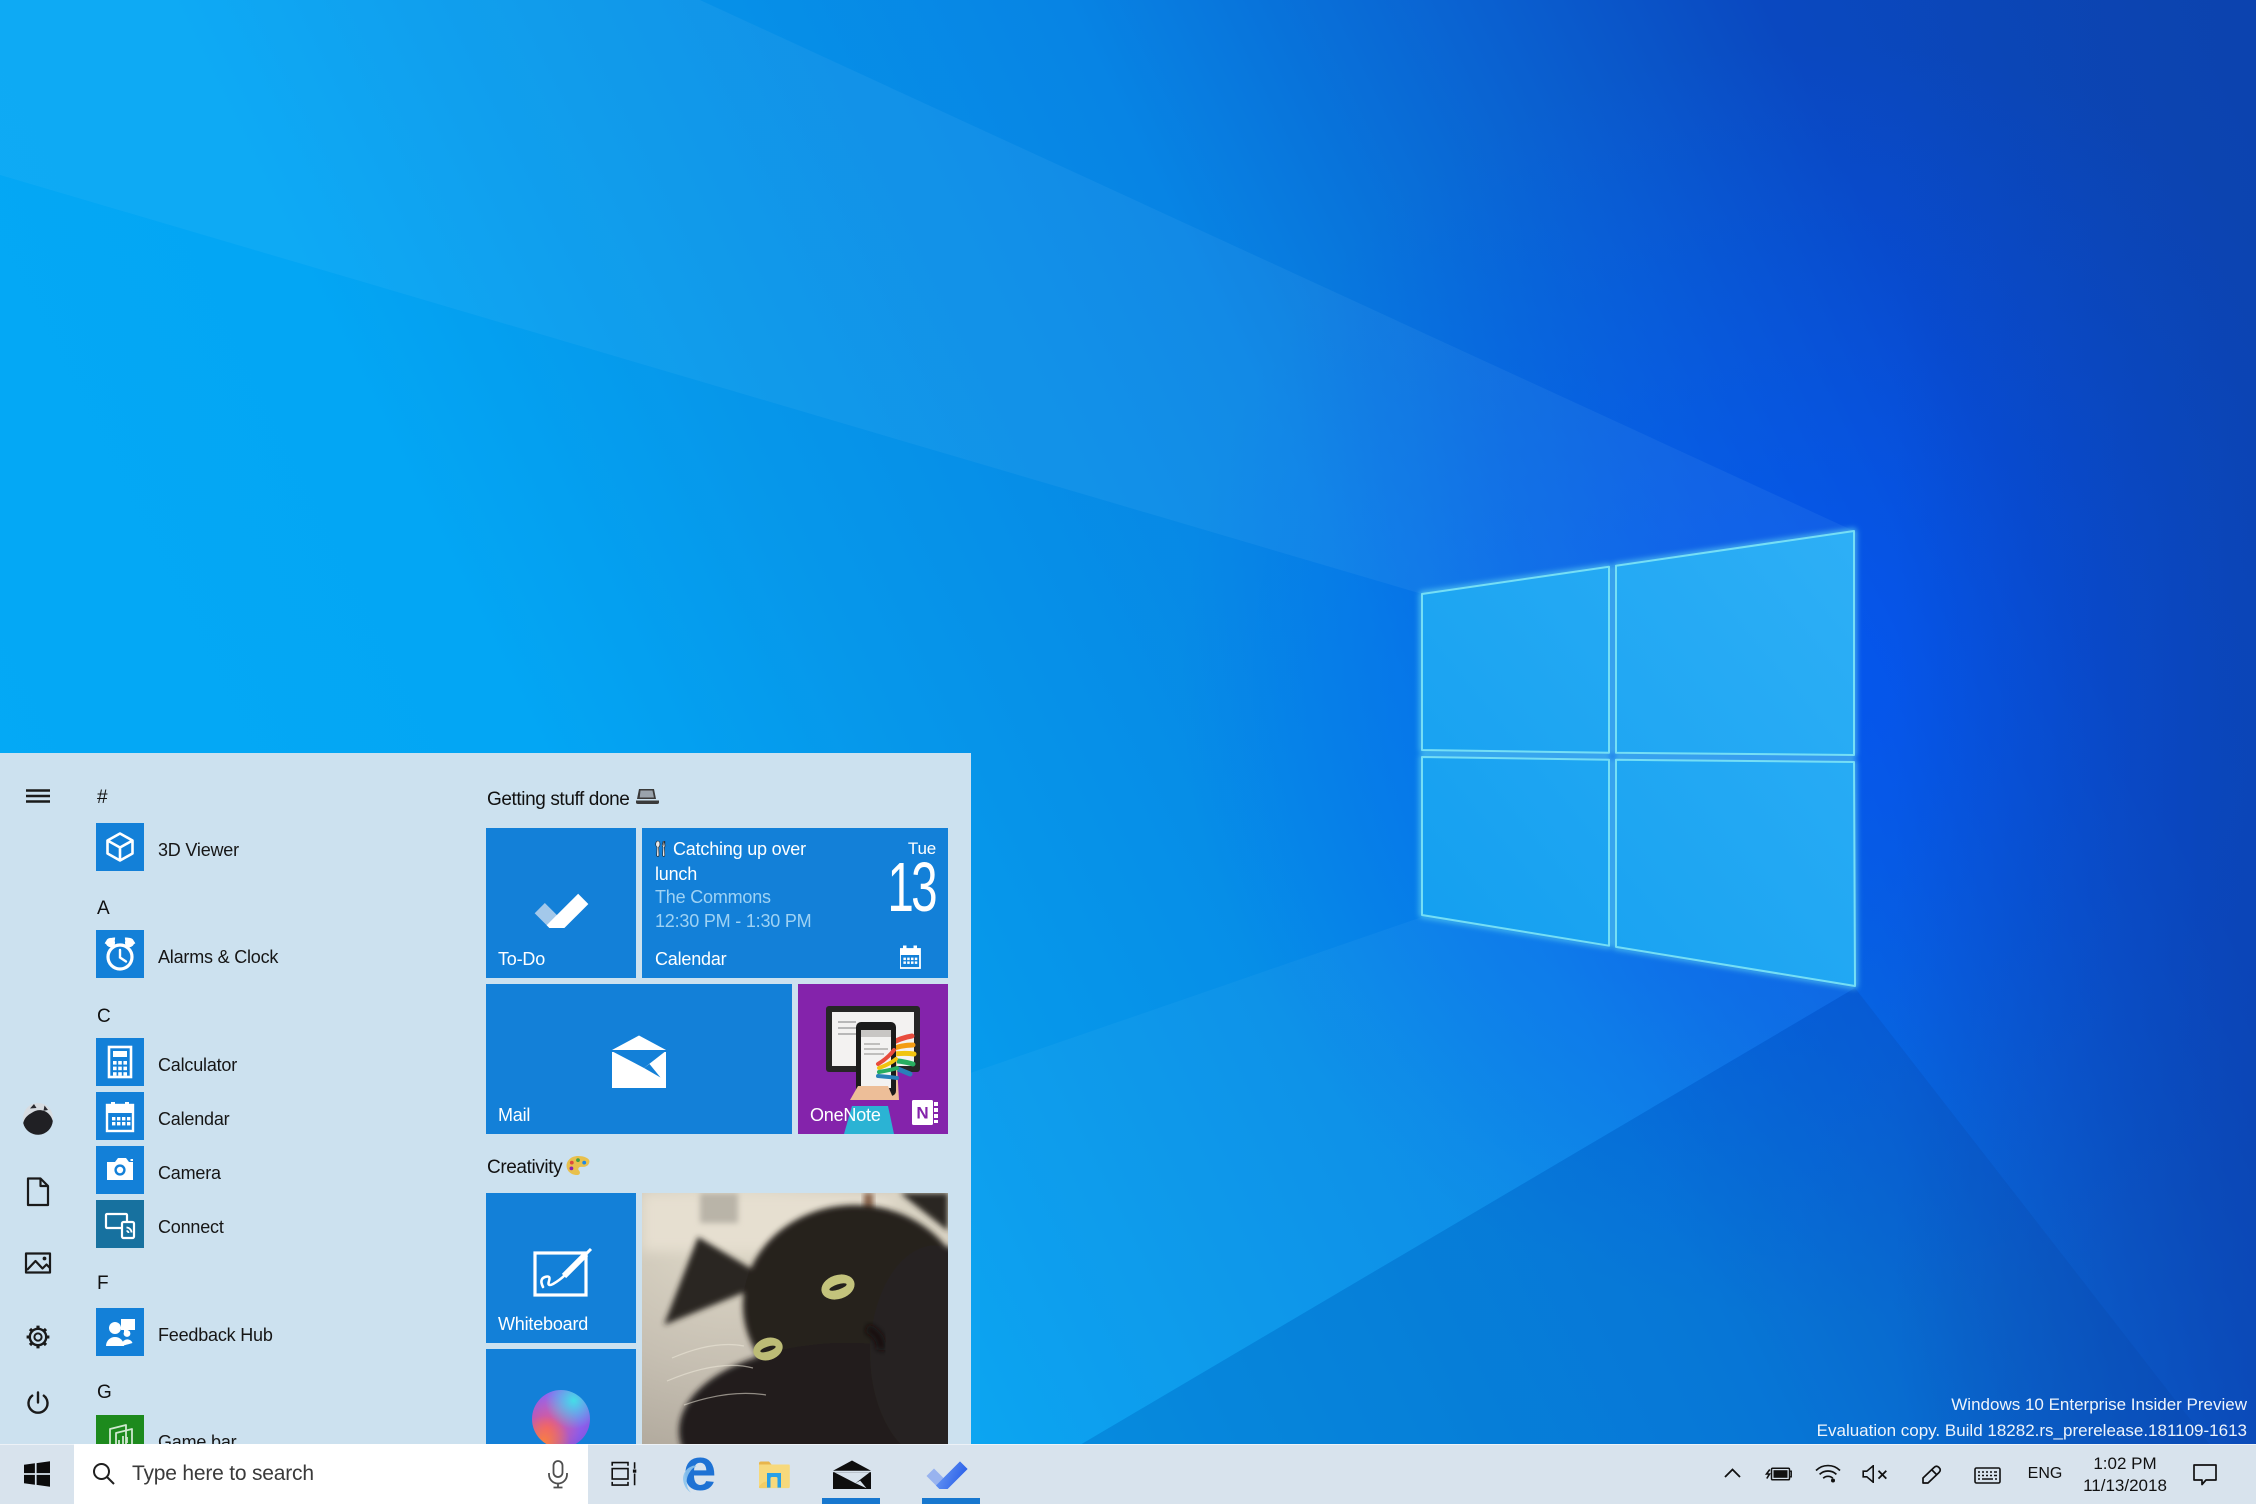 Image resolution: width=2256 pixels, height=1504 pixels. Describe the element at coordinates (922, 1113) in the screenshot. I see `svg-text: N` at that location.